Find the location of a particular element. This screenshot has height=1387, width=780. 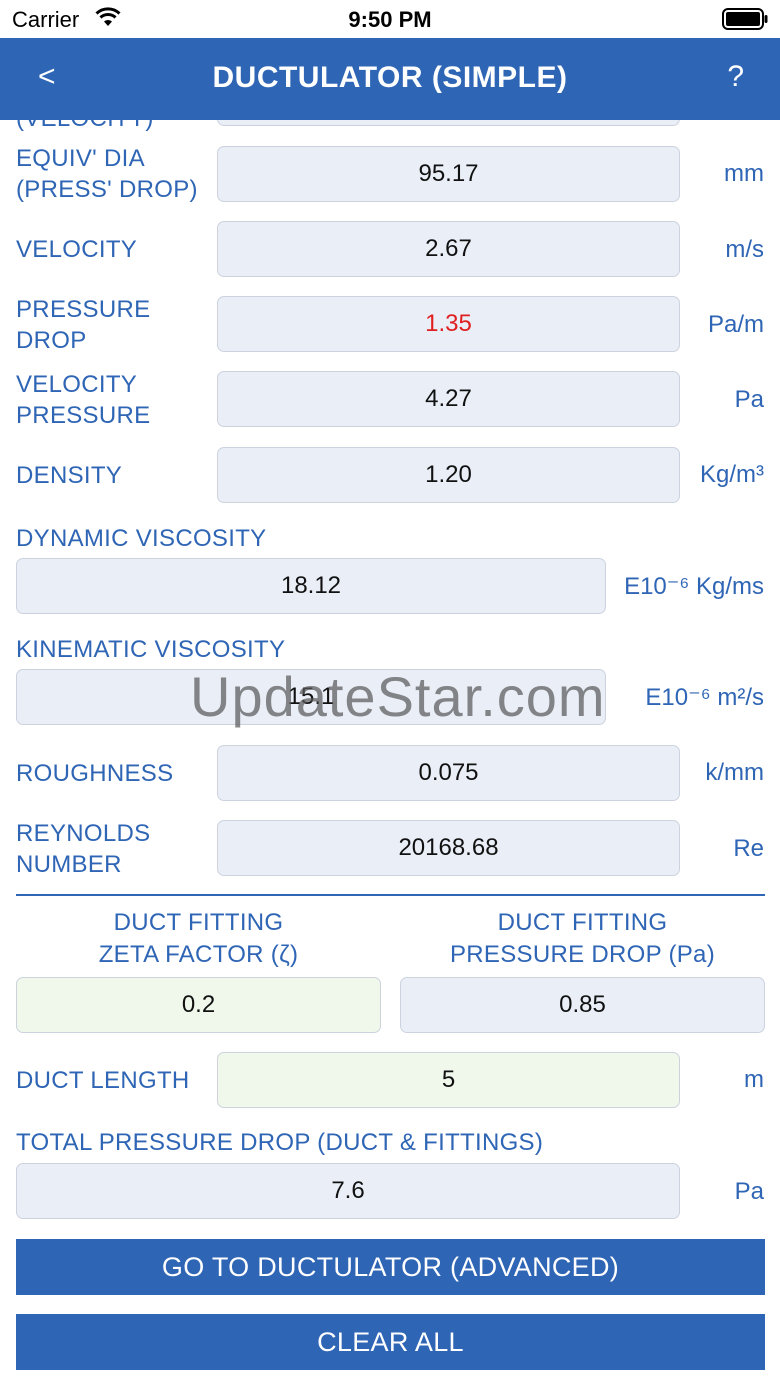

kinematic-viscosity-unit: E10⁻⁶ m²/s is located at coordinates (704, 697).